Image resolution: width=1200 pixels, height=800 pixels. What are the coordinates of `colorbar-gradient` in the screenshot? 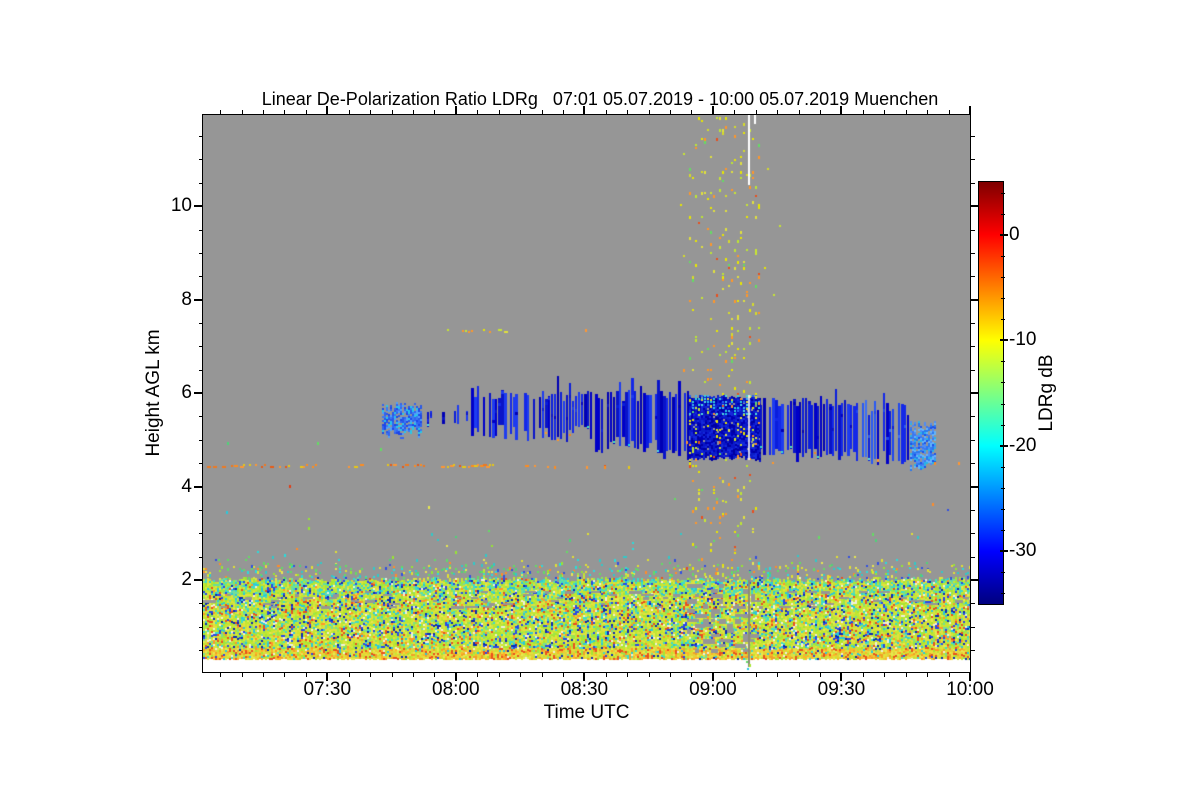 It's located at (991, 393).